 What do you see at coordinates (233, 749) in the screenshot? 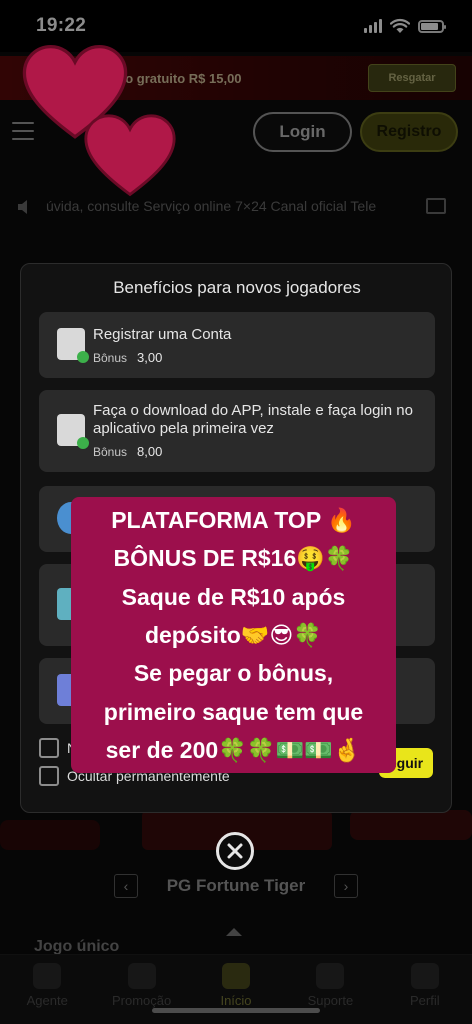
I see `sticker-line: ser de 200🍀🍀💵💵🤞` at bounding box center [233, 749].